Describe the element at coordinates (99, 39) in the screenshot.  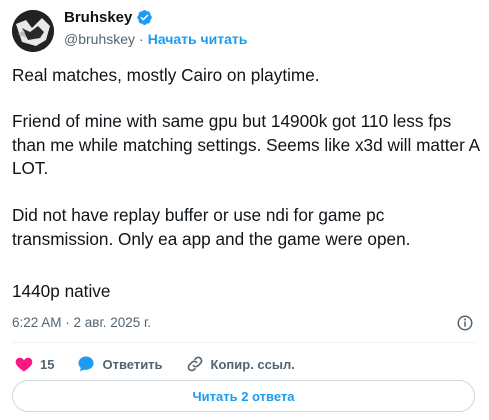
I see `author-handle: @bruhskey` at that location.